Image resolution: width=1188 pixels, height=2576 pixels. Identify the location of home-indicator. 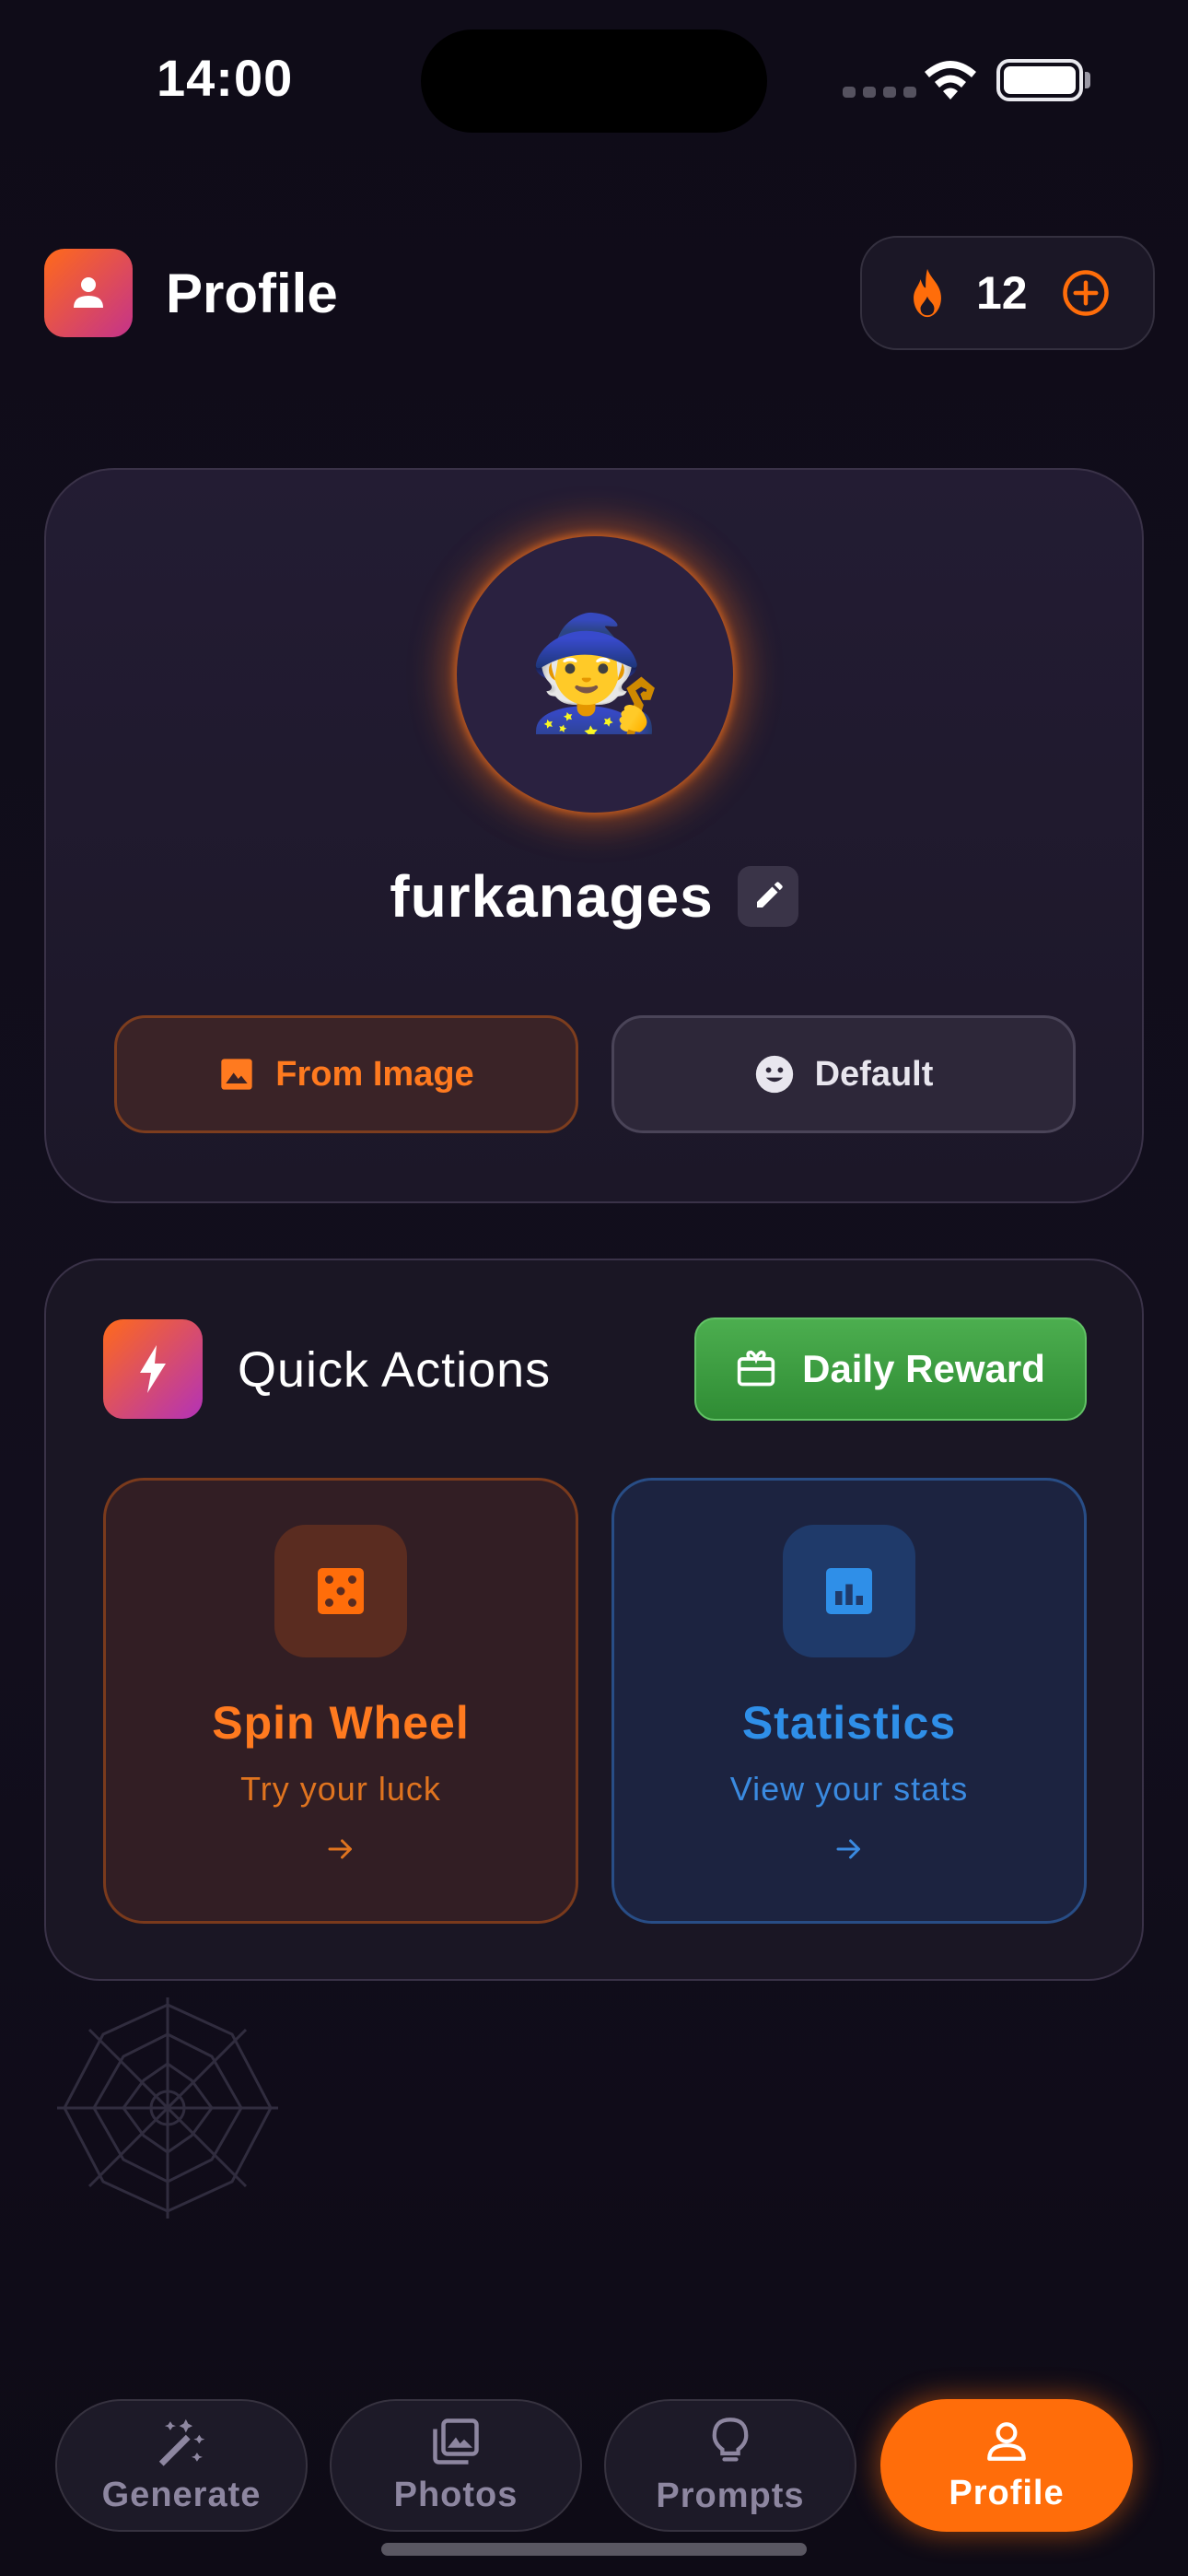
(594, 2549).